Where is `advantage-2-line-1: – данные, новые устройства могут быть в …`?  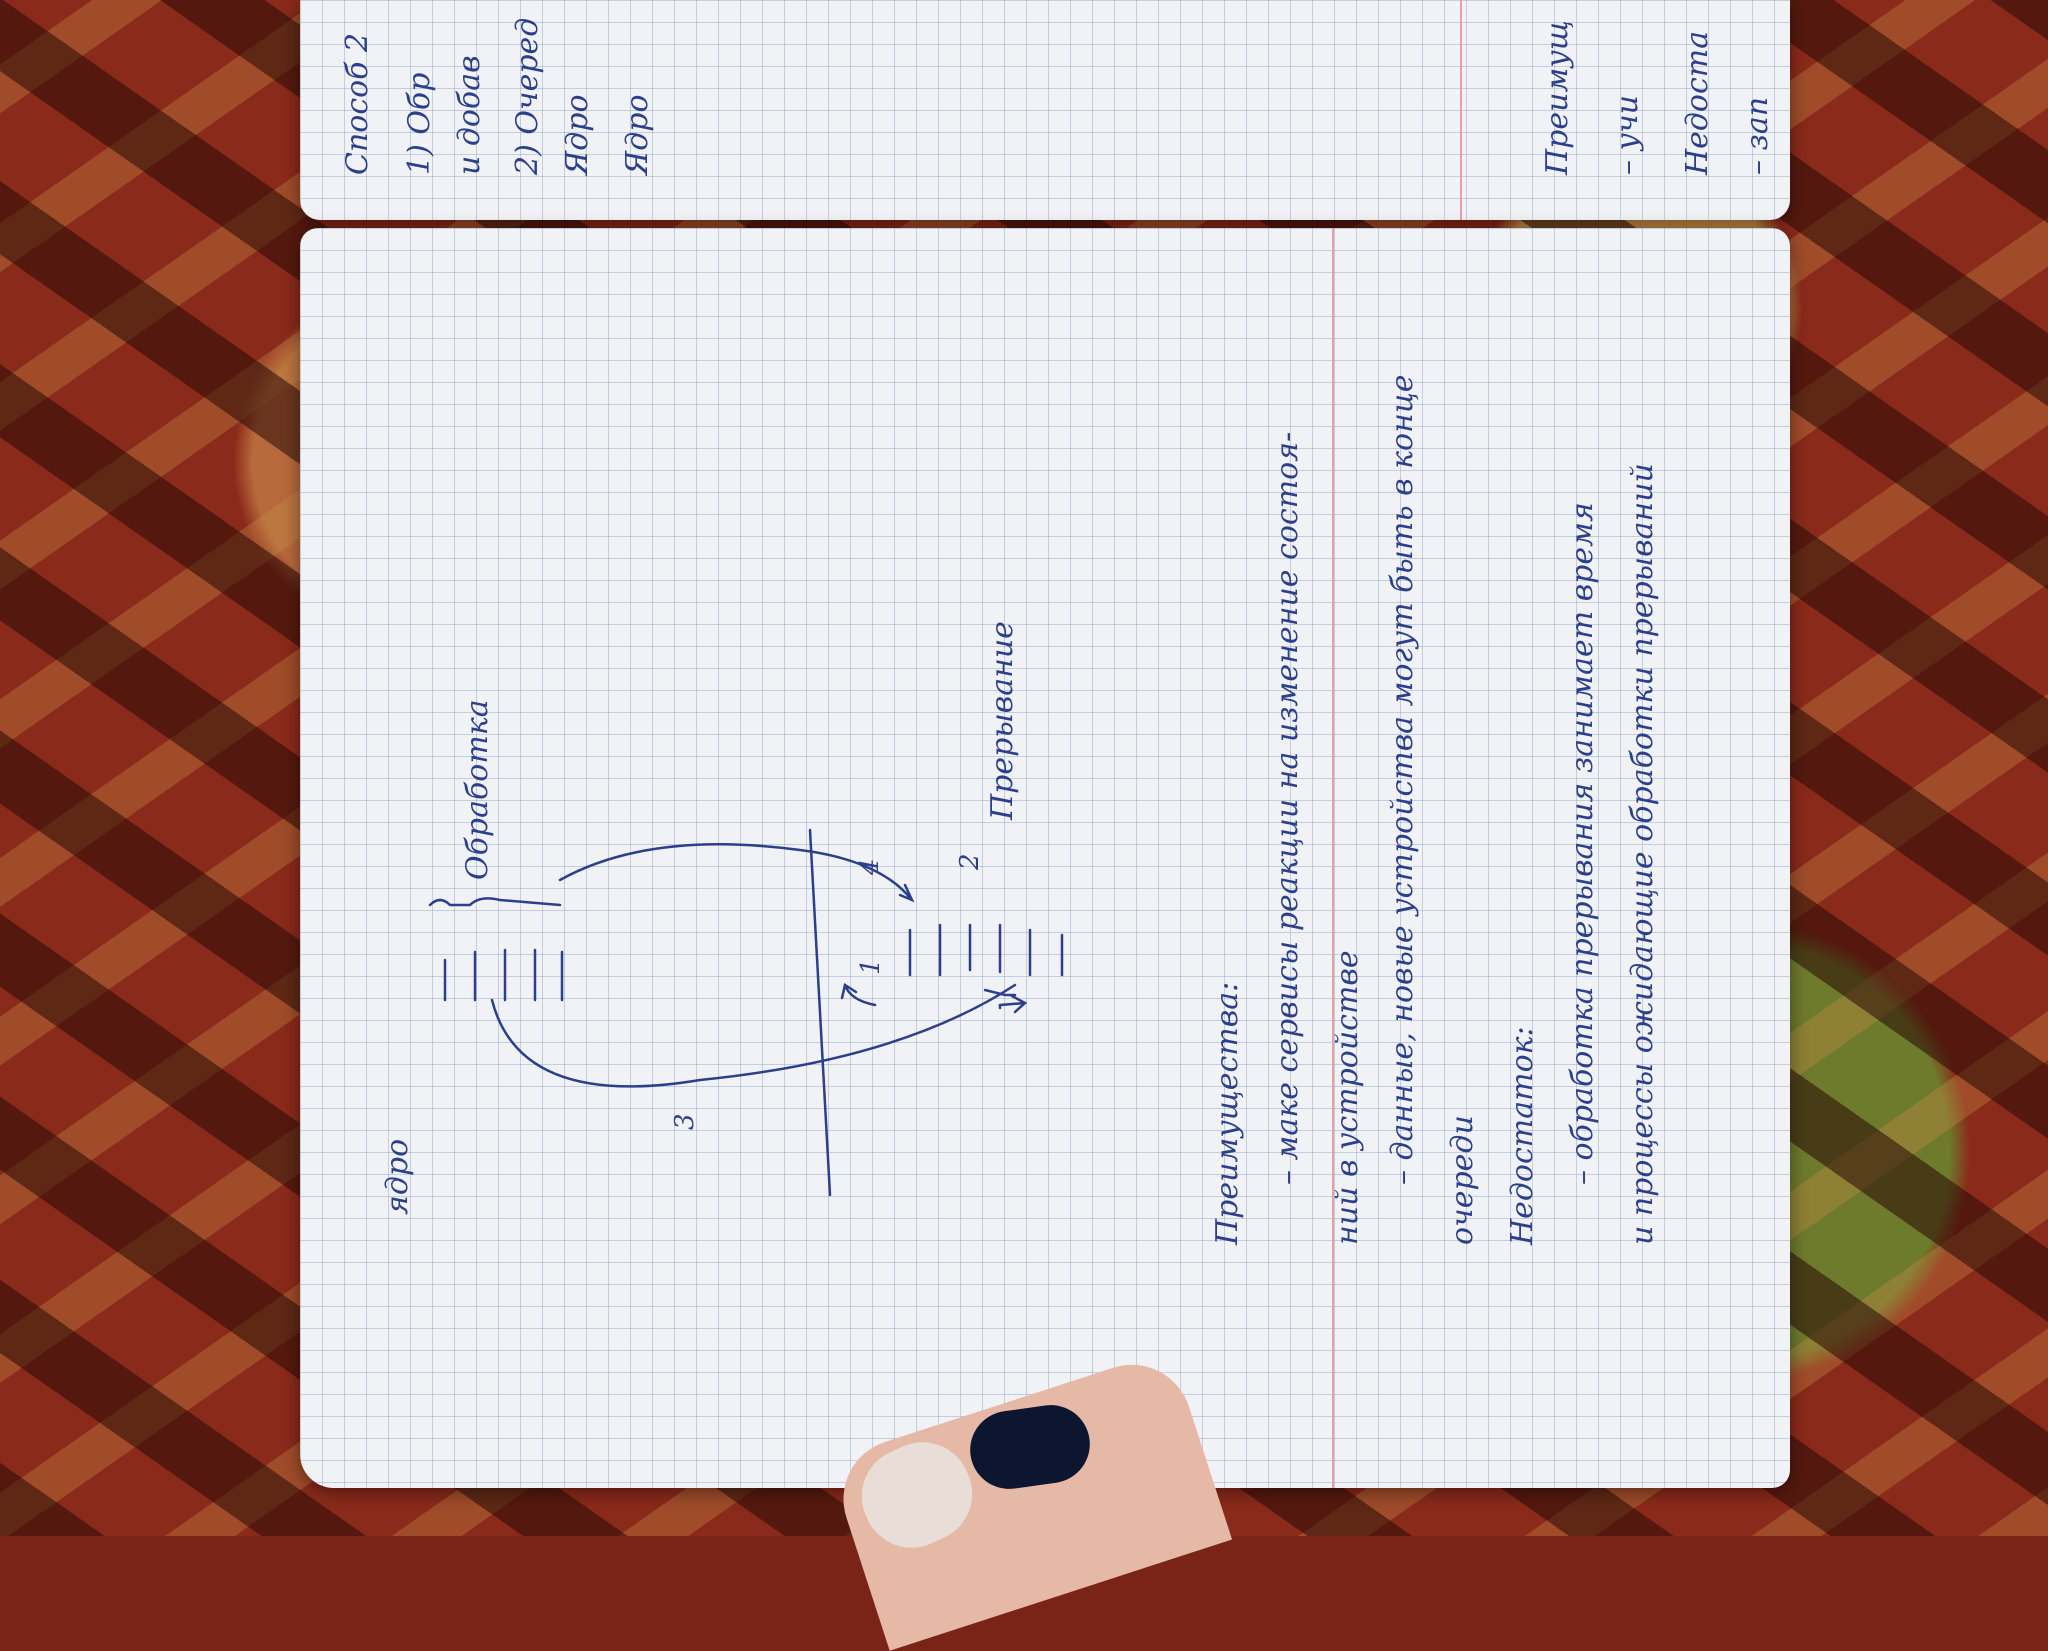 advantage-2-line-1: – данные, новые устройства могут быть в … is located at coordinates (1402, 779).